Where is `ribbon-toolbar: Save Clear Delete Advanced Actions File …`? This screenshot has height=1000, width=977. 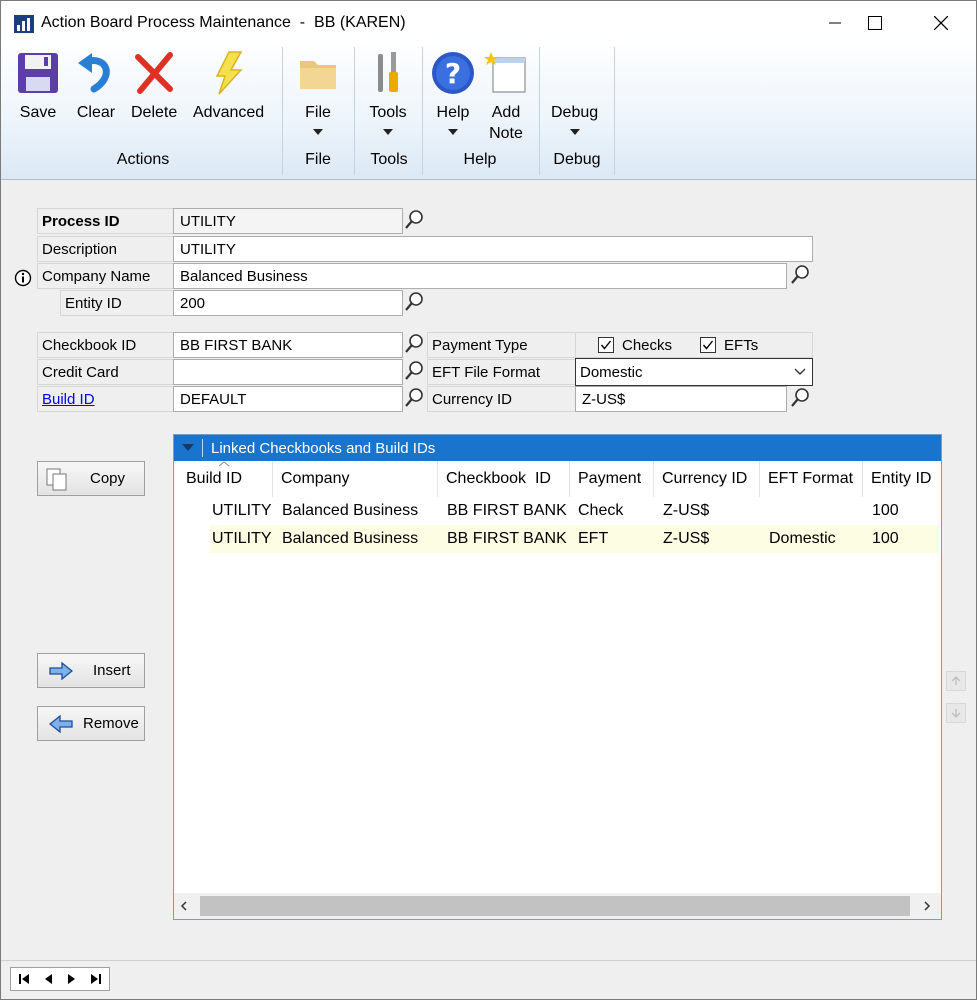
ribbon-toolbar: Save Clear Delete Advanced Actions File … is located at coordinates (488, 112).